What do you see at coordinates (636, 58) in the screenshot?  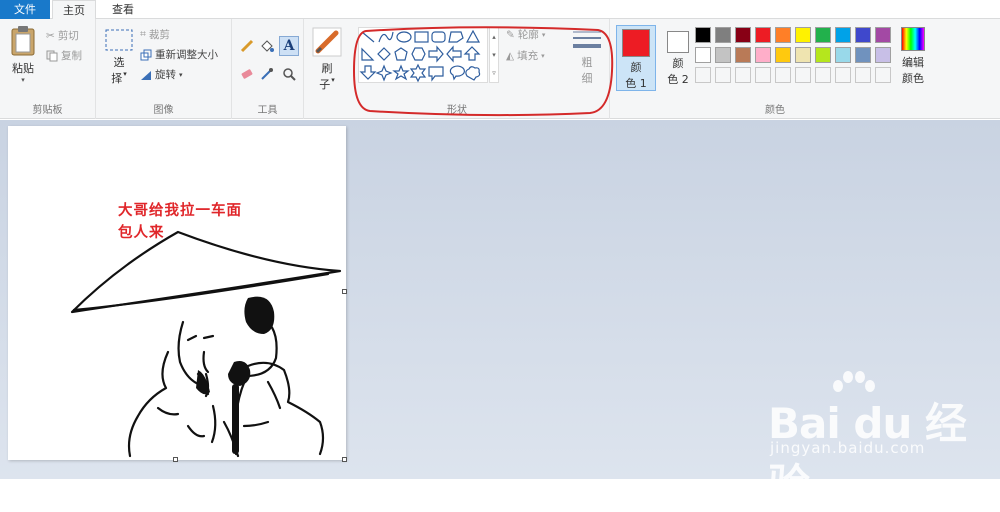 I see `color1-button: 颜 色 1` at bounding box center [636, 58].